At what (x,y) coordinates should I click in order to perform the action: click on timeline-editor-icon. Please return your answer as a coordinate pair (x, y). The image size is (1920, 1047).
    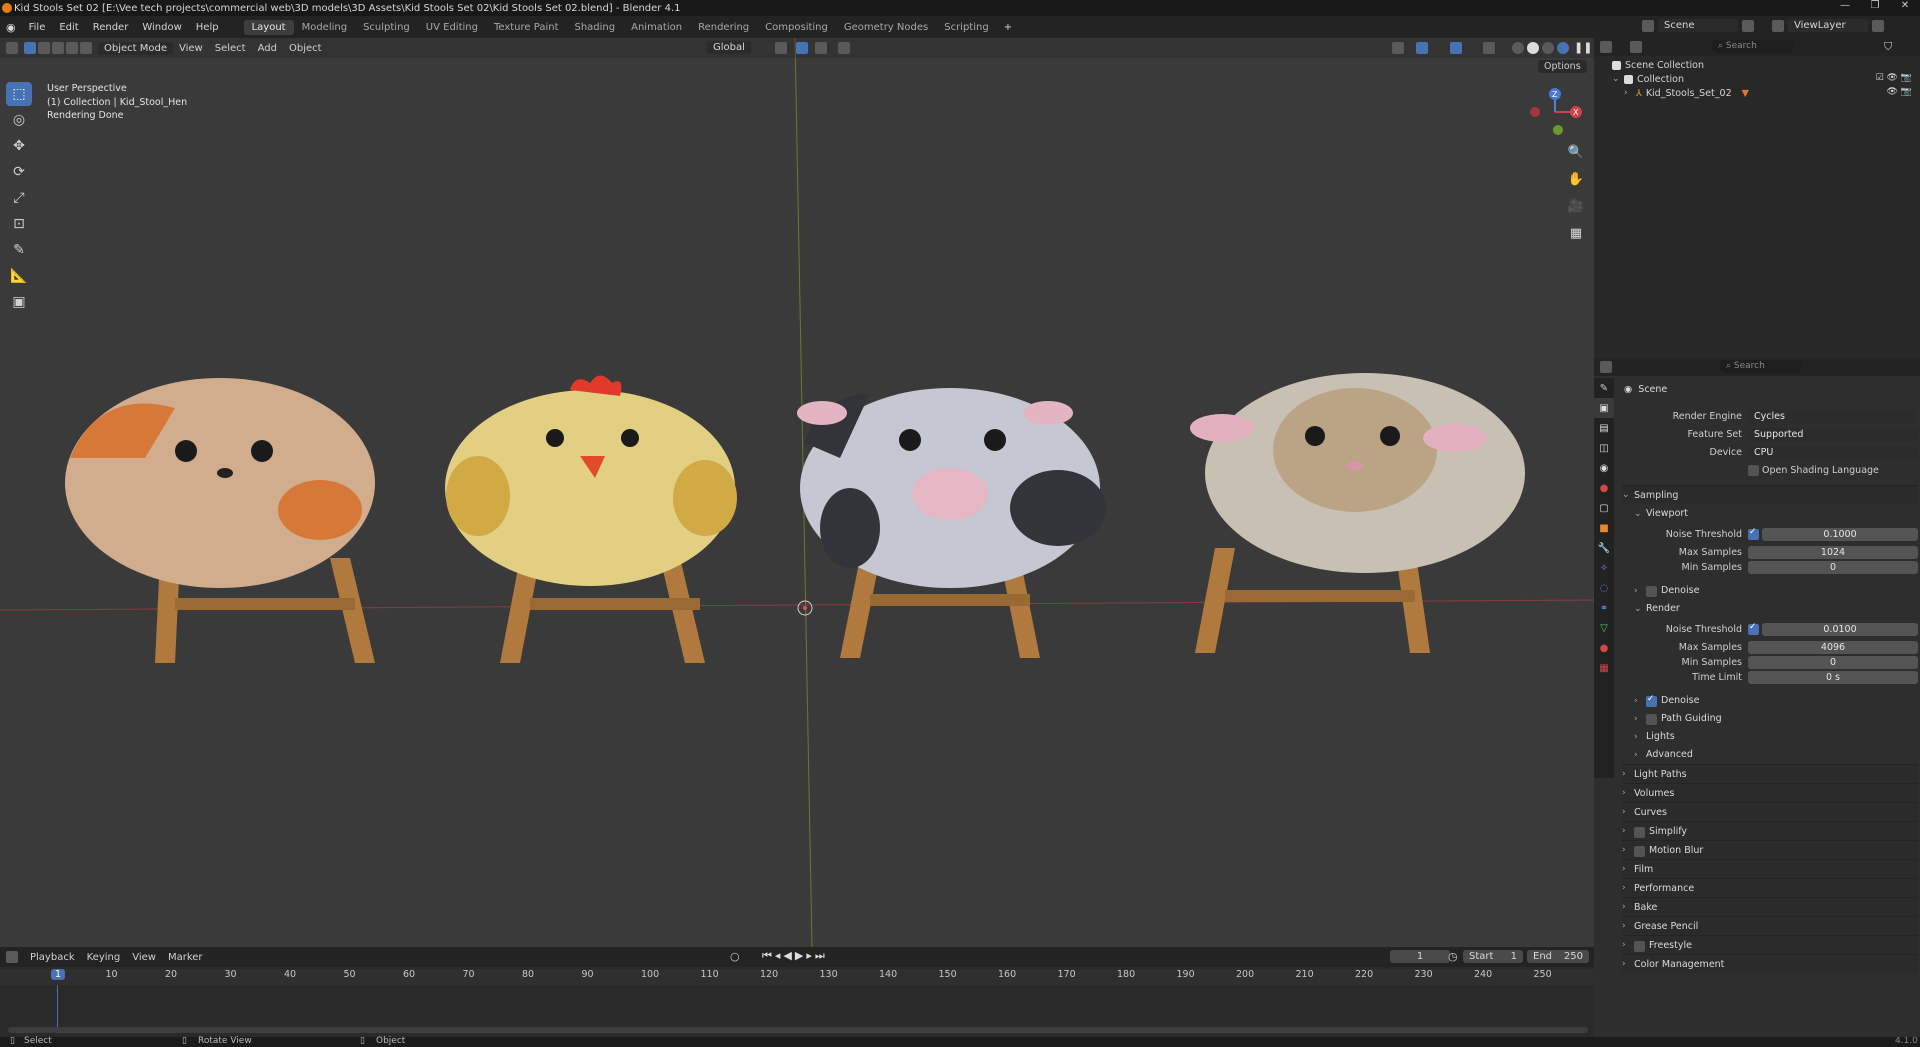
    Looking at the image, I should click on (12, 957).